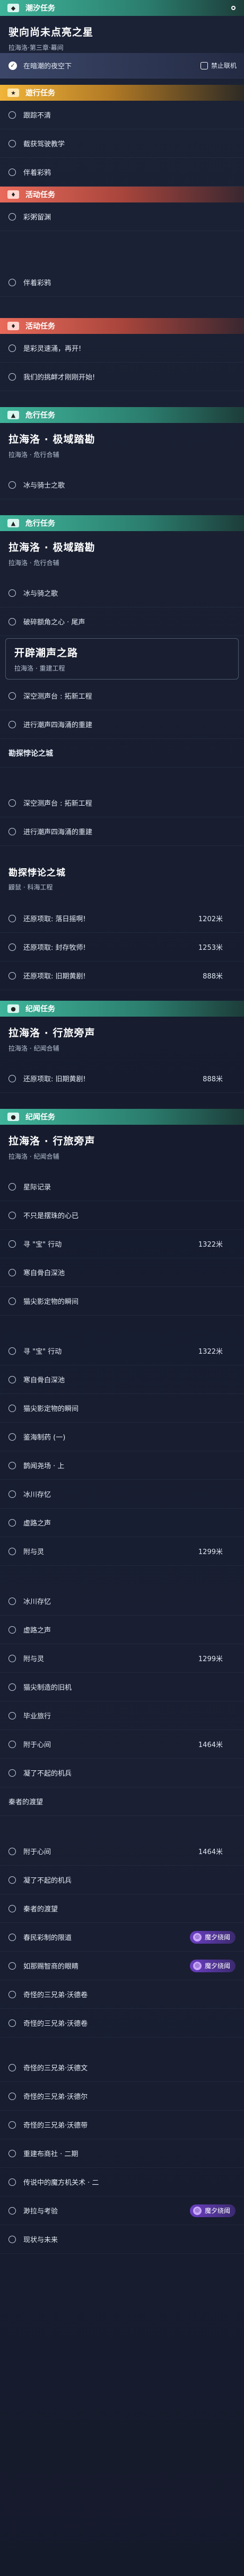  Describe the element at coordinates (48, 1688) in the screenshot. I see `item-label: 猫尖制造的旧机` at that location.